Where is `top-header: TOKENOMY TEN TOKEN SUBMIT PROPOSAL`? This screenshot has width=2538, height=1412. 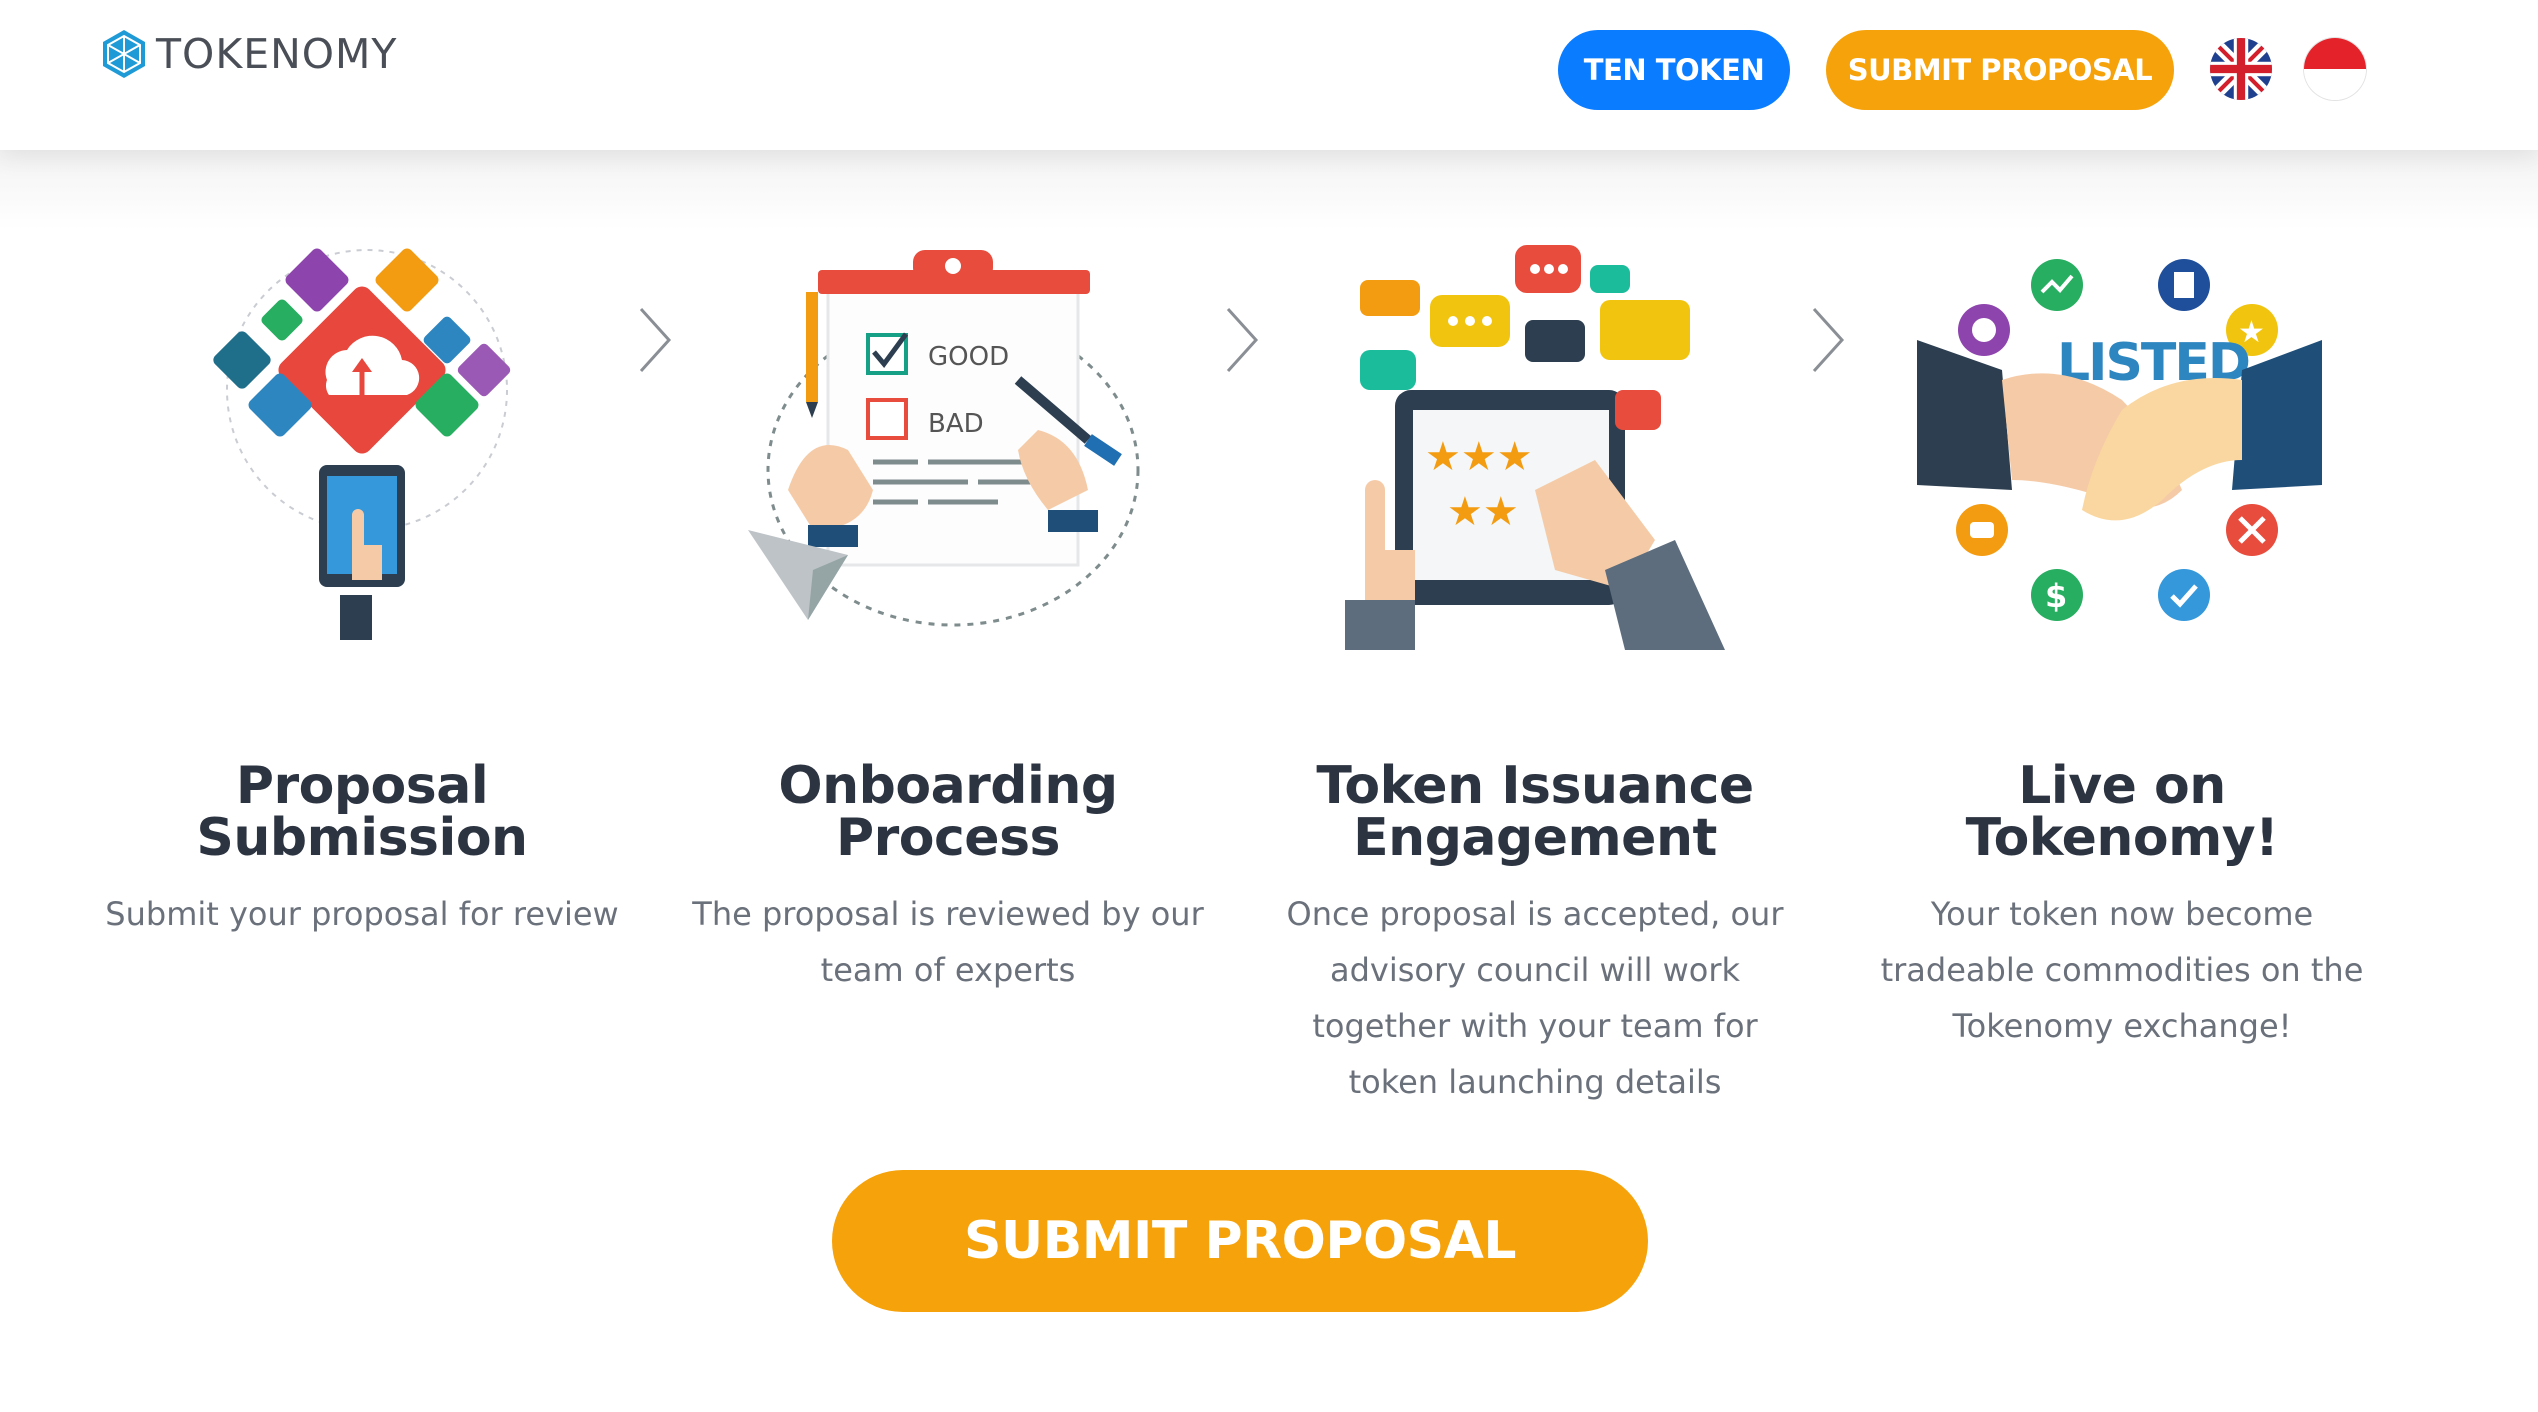 top-header: TOKENOMY TEN TOKEN SUBMIT PROPOSAL is located at coordinates (1269, 75).